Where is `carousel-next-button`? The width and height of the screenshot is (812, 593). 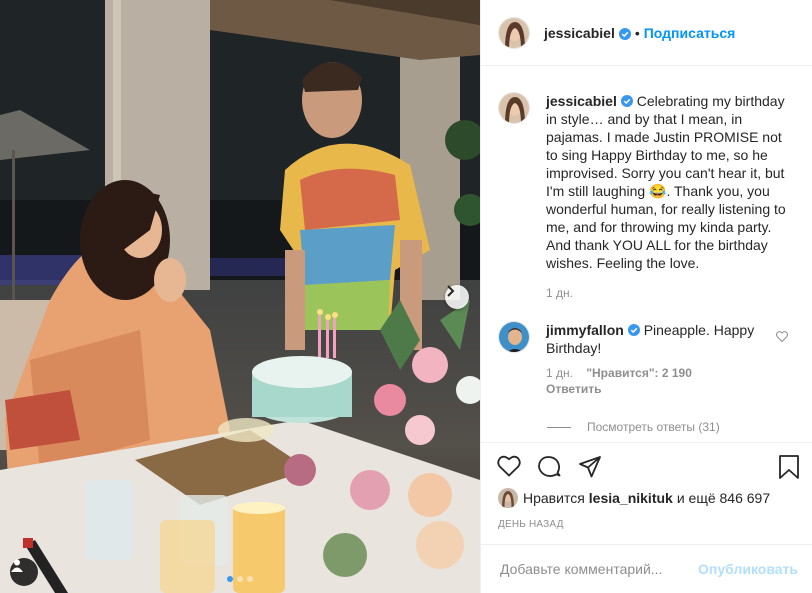
carousel-next-button is located at coordinates (457, 297).